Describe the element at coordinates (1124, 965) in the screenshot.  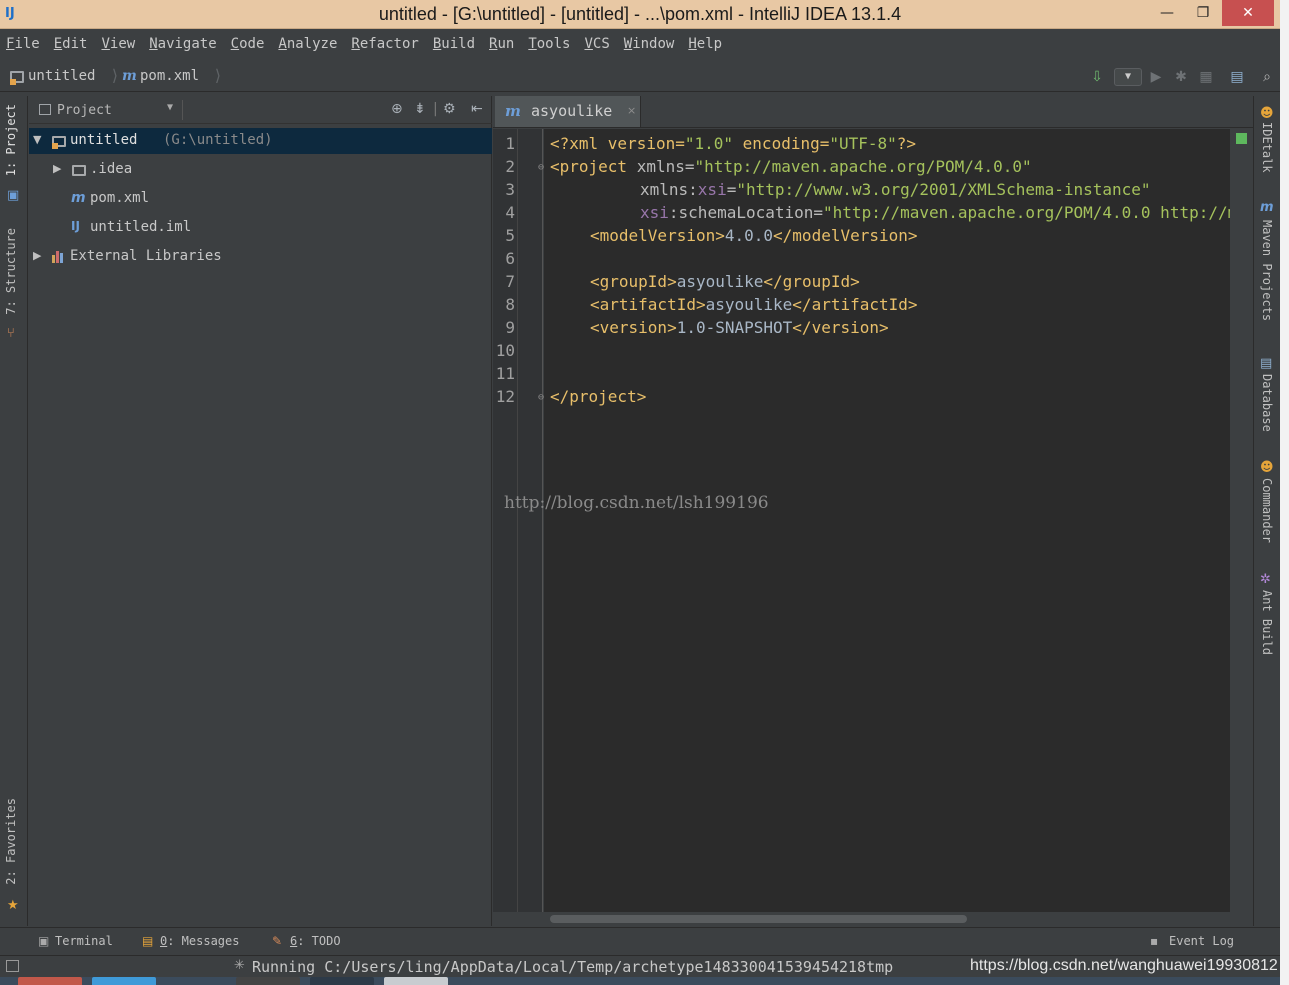
I see `watermark-url: https://blog.csdn.net/wanghuawei19930812` at that location.